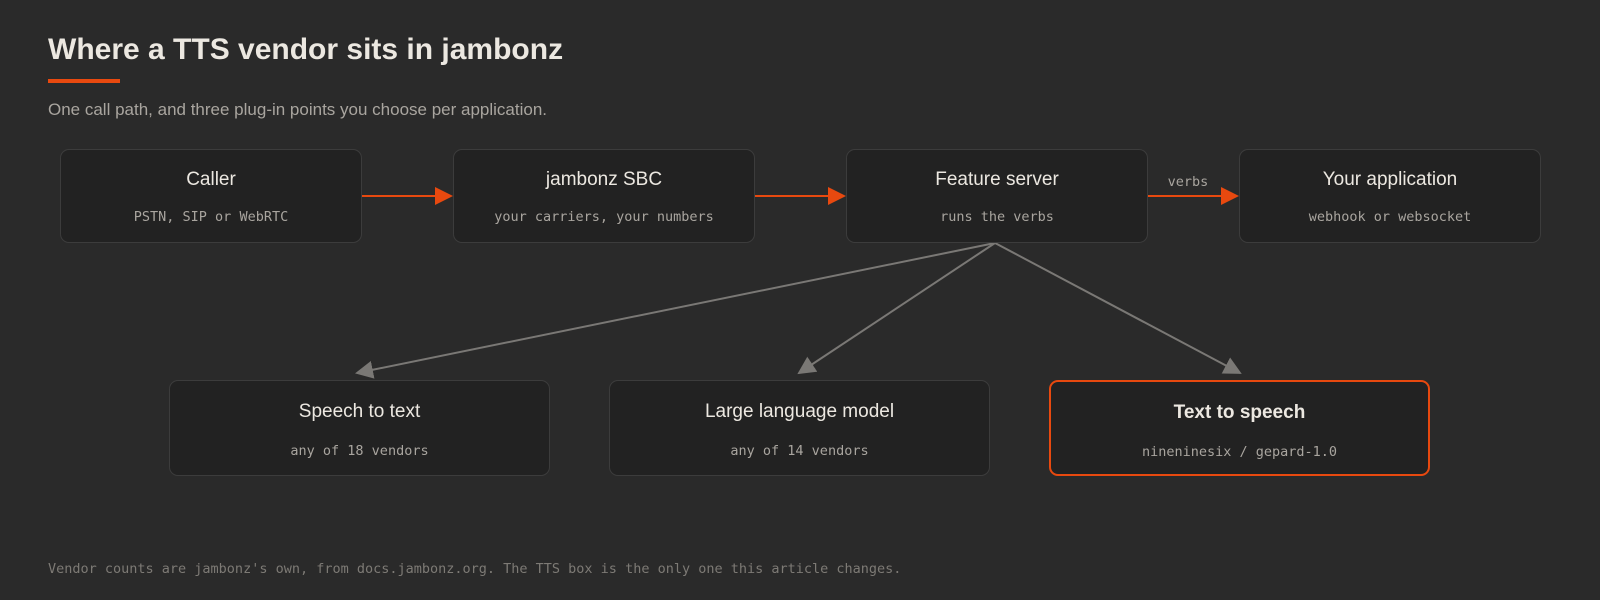  What do you see at coordinates (997, 179) in the screenshot?
I see `node-feature-server-title: Feature server` at bounding box center [997, 179].